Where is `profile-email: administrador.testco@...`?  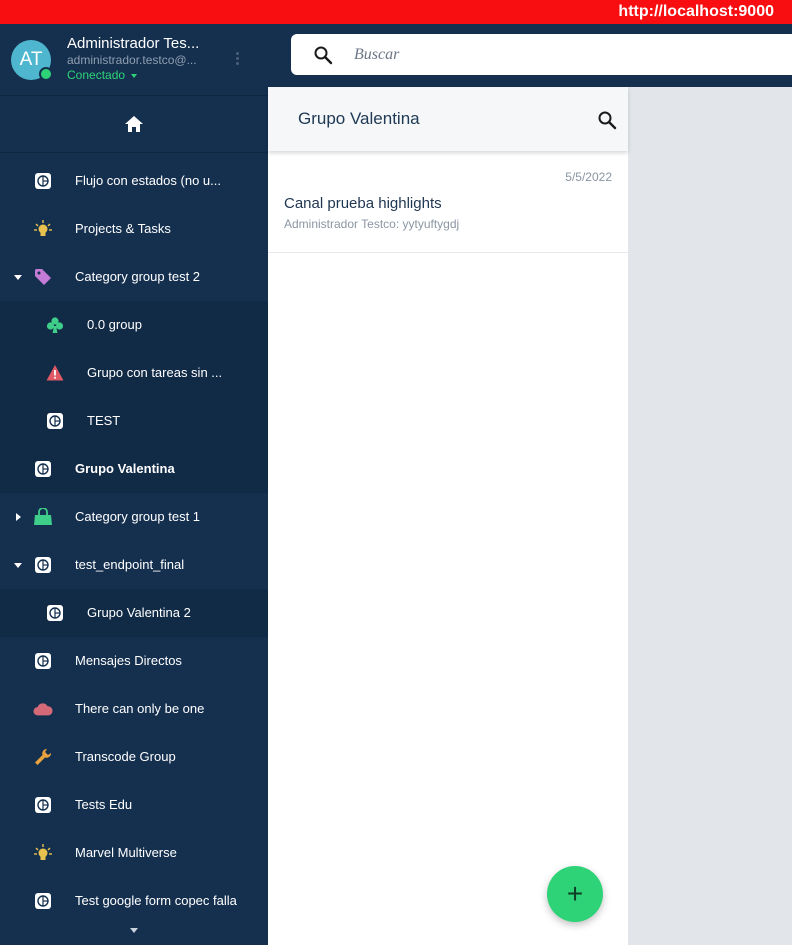 profile-email: administrador.testco@... is located at coordinates (132, 60).